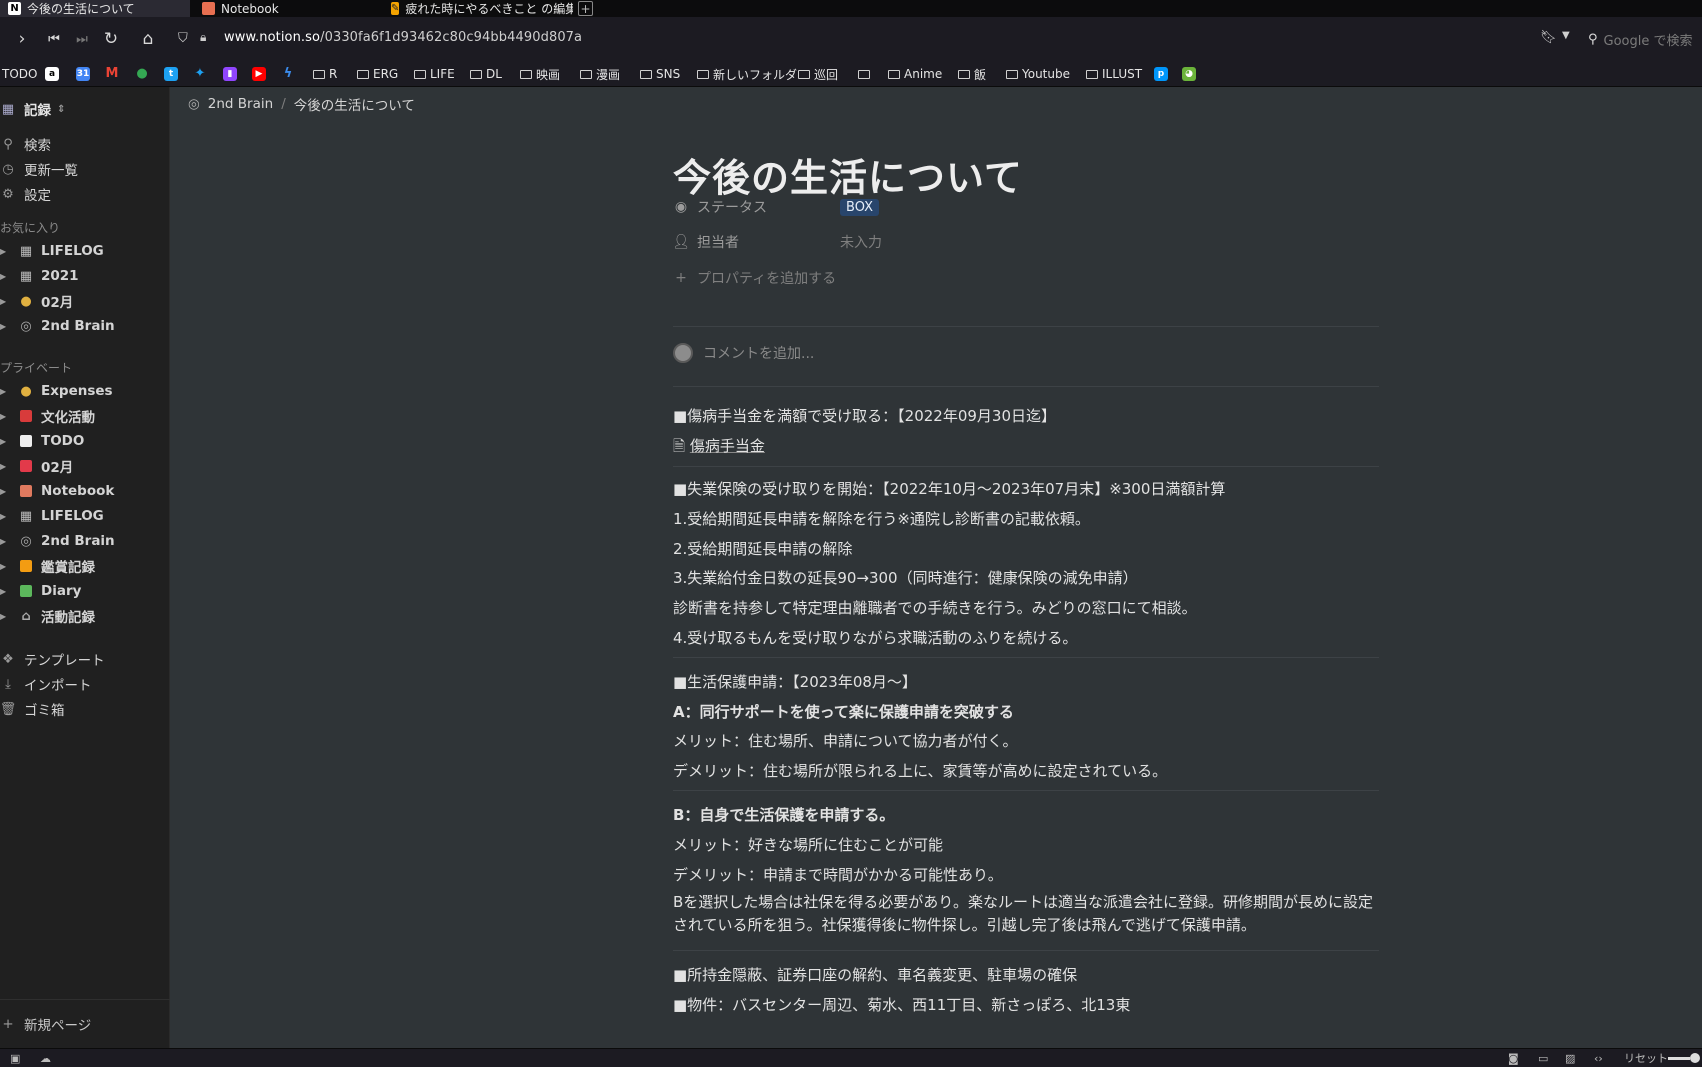  I want to click on new-tab-button: +, so click(585, 8).